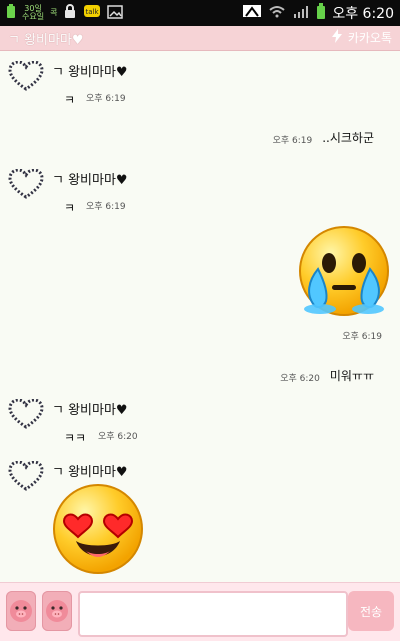  What do you see at coordinates (70, 13) in the screenshot?
I see `lock-icon` at bounding box center [70, 13].